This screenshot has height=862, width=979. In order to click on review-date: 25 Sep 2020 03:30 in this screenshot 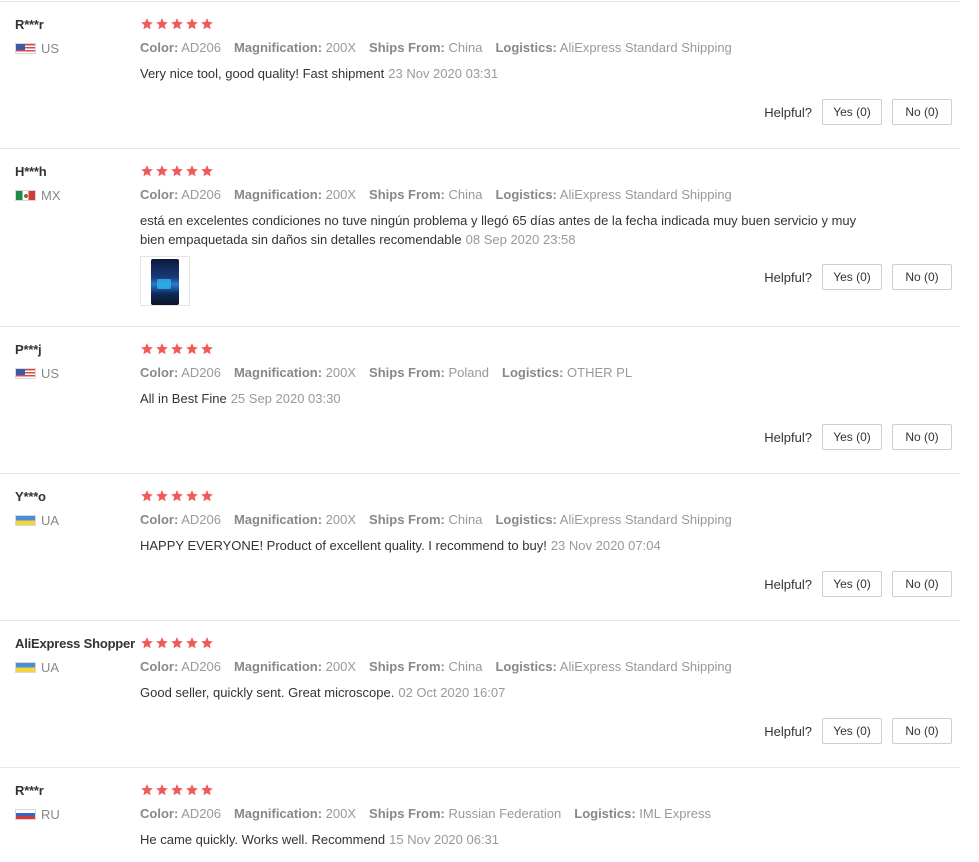, I will do `click(285, 398)`.